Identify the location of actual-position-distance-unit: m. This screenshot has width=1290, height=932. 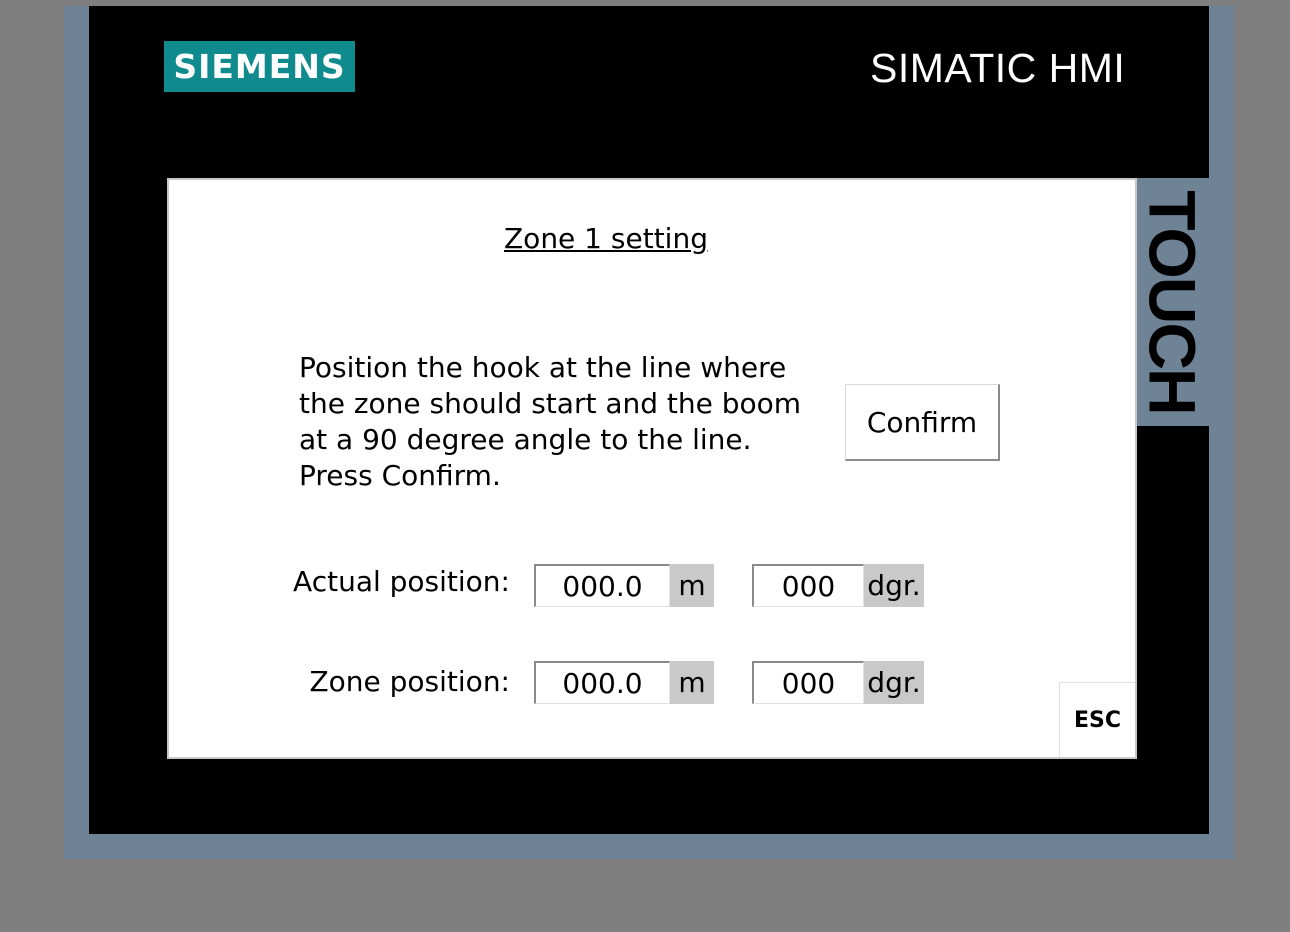
(692, 585).